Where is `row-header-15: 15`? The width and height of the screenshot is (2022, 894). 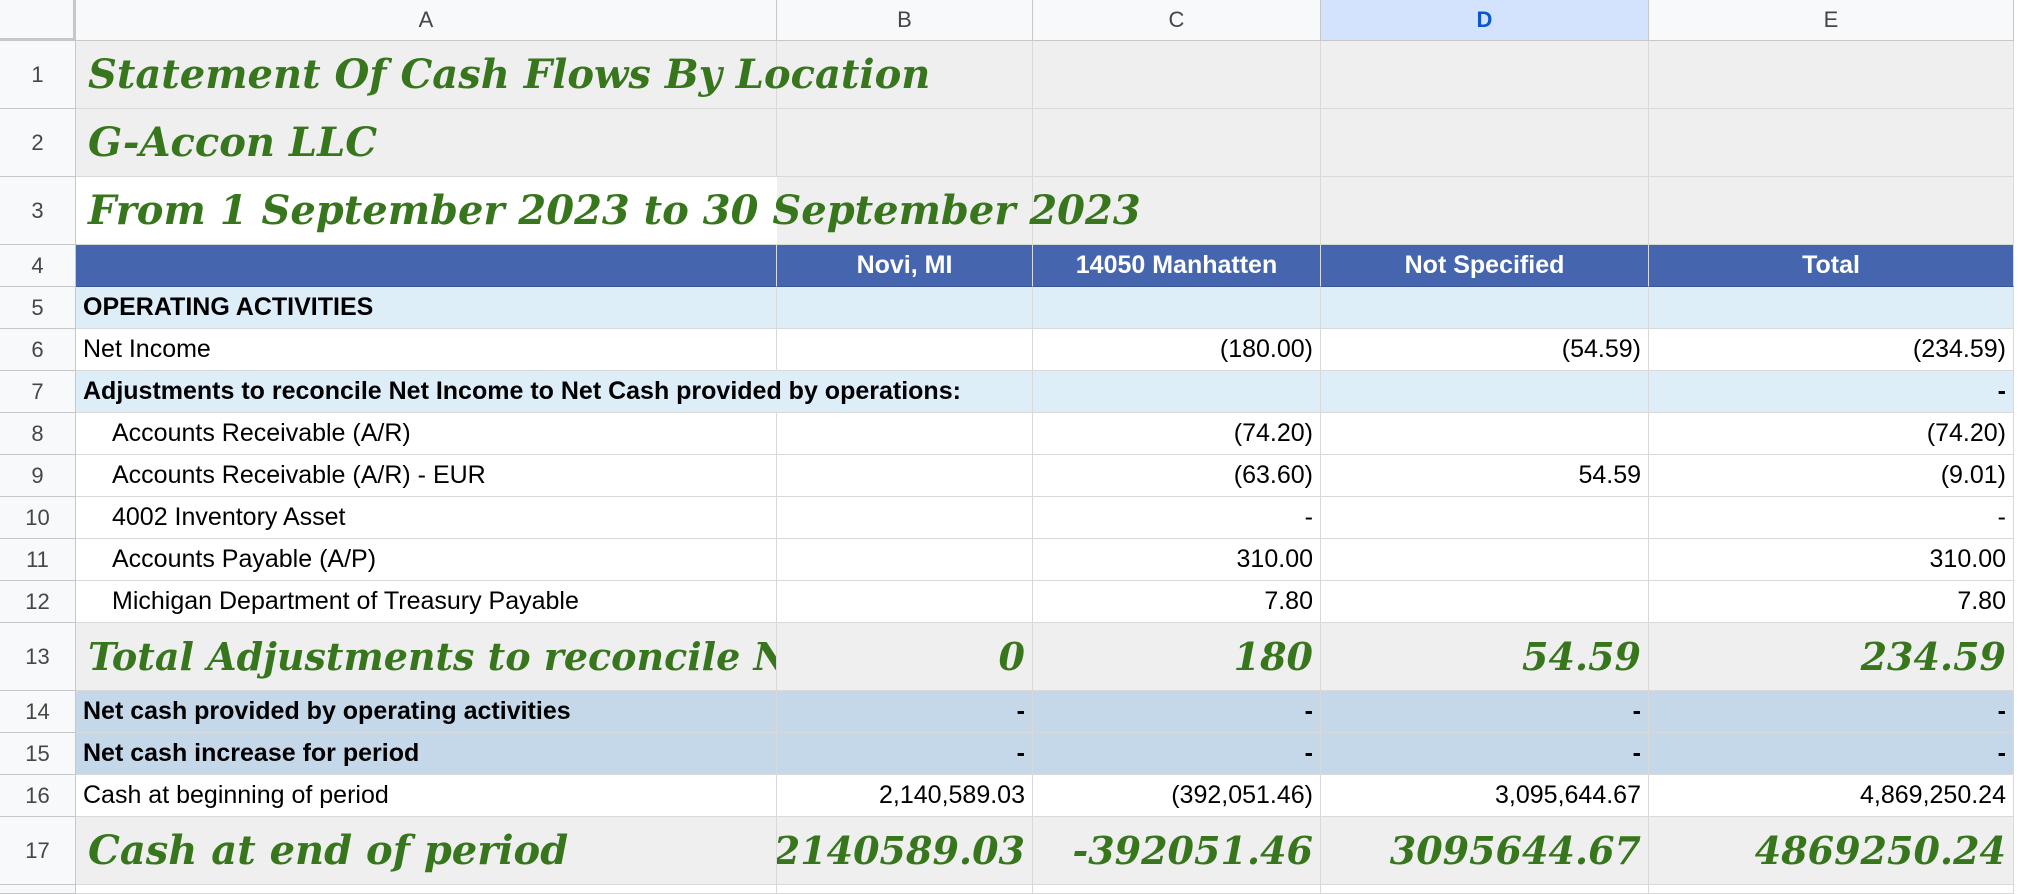 row-header-15: 15 is located at coordinates (38, 754).